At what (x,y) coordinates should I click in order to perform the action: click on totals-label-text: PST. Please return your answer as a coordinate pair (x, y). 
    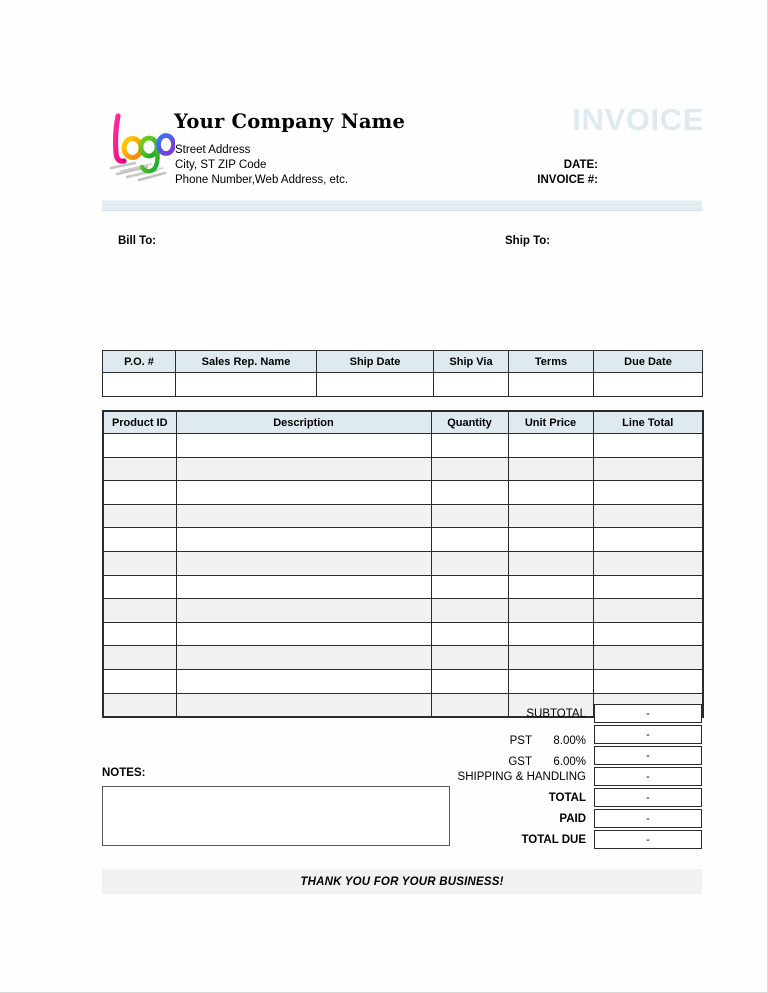
    Looking at the image, I should click on (520, 740).